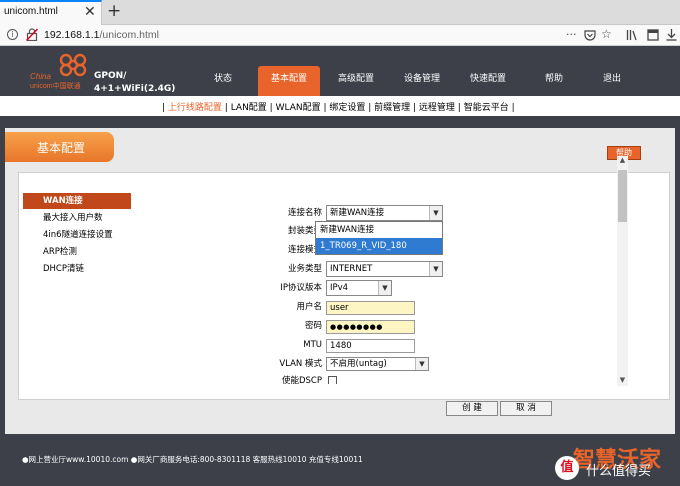 Image resolution: width=680 pixels, height=486 pixels. Describe the element at coordinates (472, 408) in the screenshot. I see `create-button: 创 建` at that location.